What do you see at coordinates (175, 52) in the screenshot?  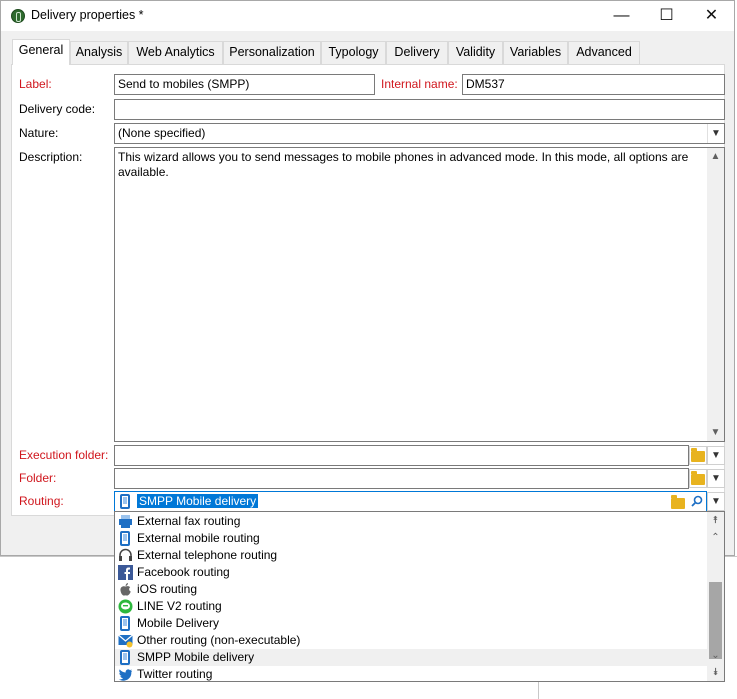 I see `tab-web-analytics: Web Analytics` at bounding box center [175, 52].